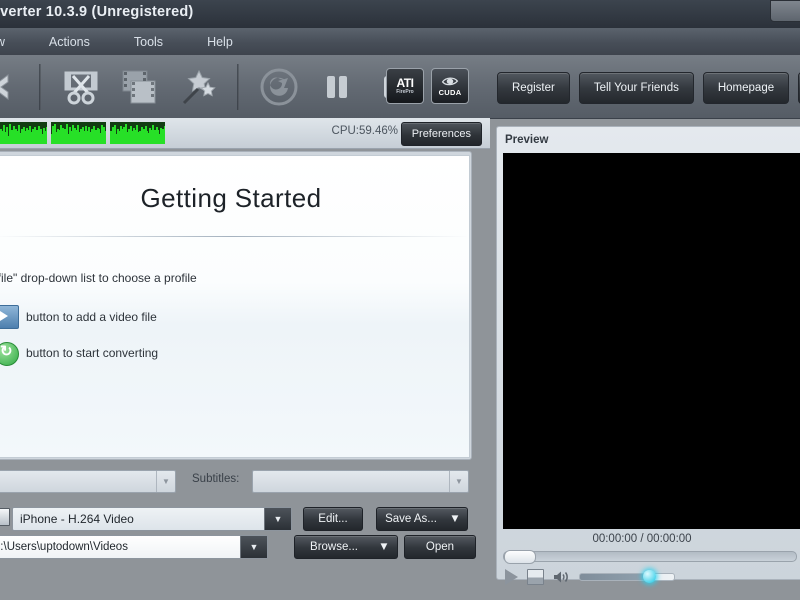  What do you see at coordinates (364, 131) in the screenshot?
I see `cpu-usage-label: CPU:59.46%` at bounding box center [364, 131].